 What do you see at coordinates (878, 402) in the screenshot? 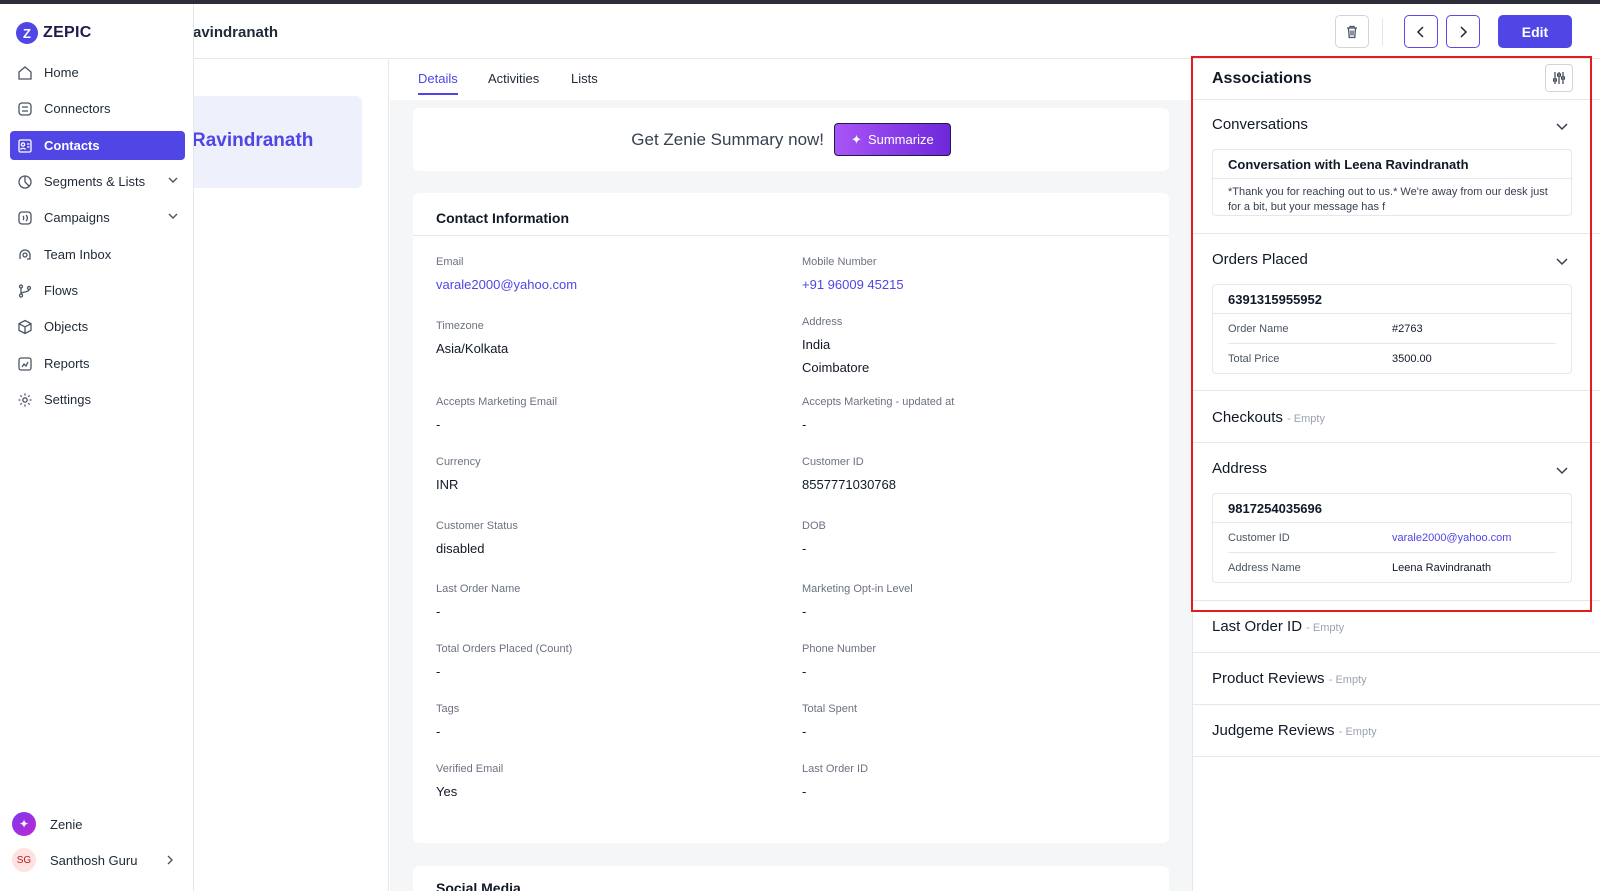
I see `field-label: Accepts Marketing - updated at` at bounding box center [878, 402].